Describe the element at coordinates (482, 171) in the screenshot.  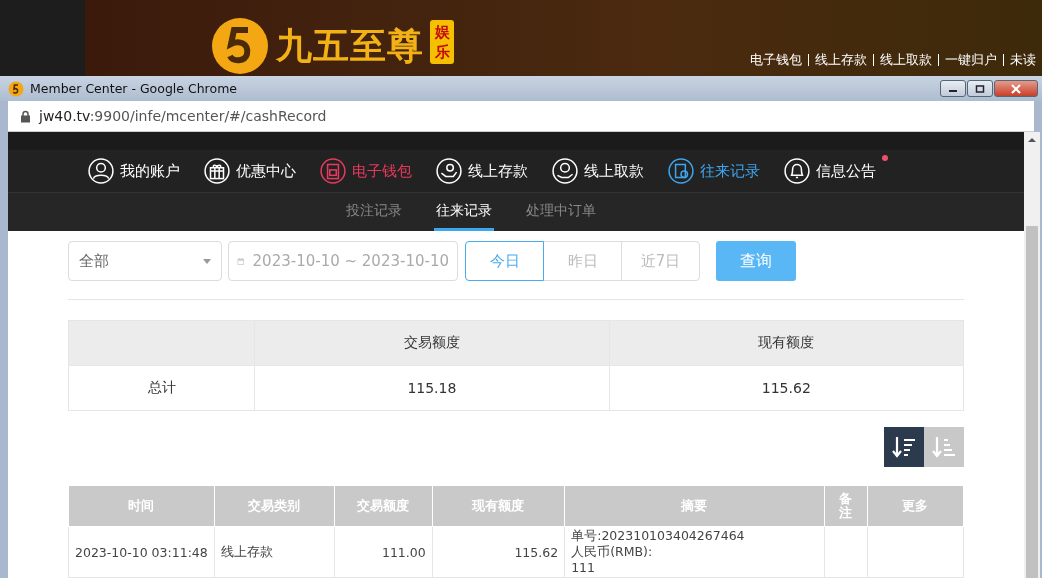
I see `nav-item: 线上存款` at that location.